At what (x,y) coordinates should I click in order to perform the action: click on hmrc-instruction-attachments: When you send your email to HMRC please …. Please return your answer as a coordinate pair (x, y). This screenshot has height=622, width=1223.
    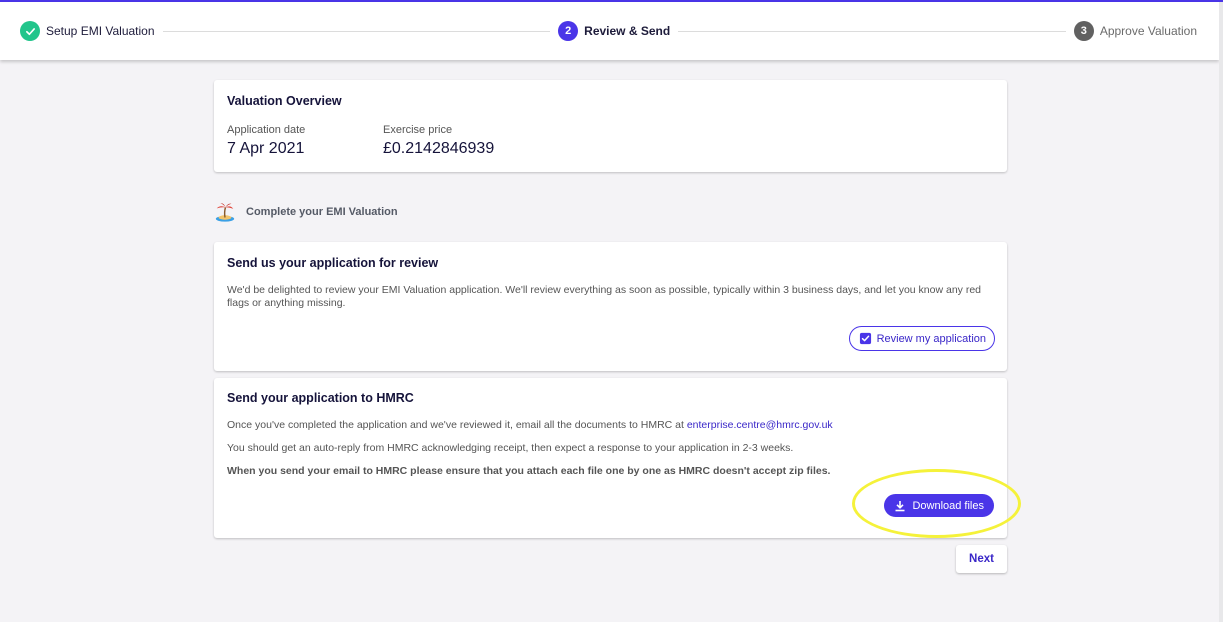
    Looking at the image, I should click on (529, 471).